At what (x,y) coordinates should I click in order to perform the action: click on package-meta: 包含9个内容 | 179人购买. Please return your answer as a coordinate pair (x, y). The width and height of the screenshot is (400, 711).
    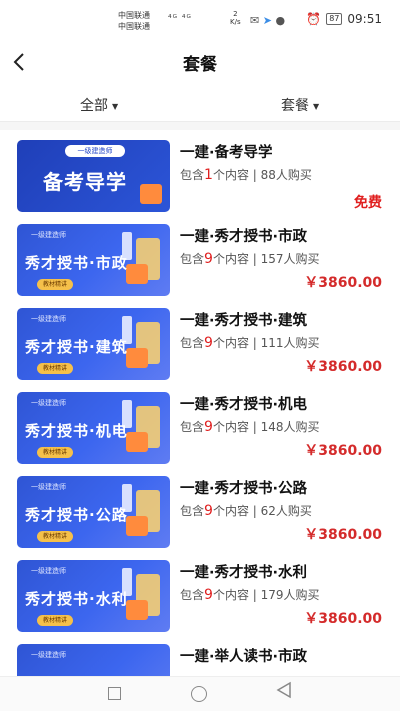
    Looking at the image, I should click on (250, 595).